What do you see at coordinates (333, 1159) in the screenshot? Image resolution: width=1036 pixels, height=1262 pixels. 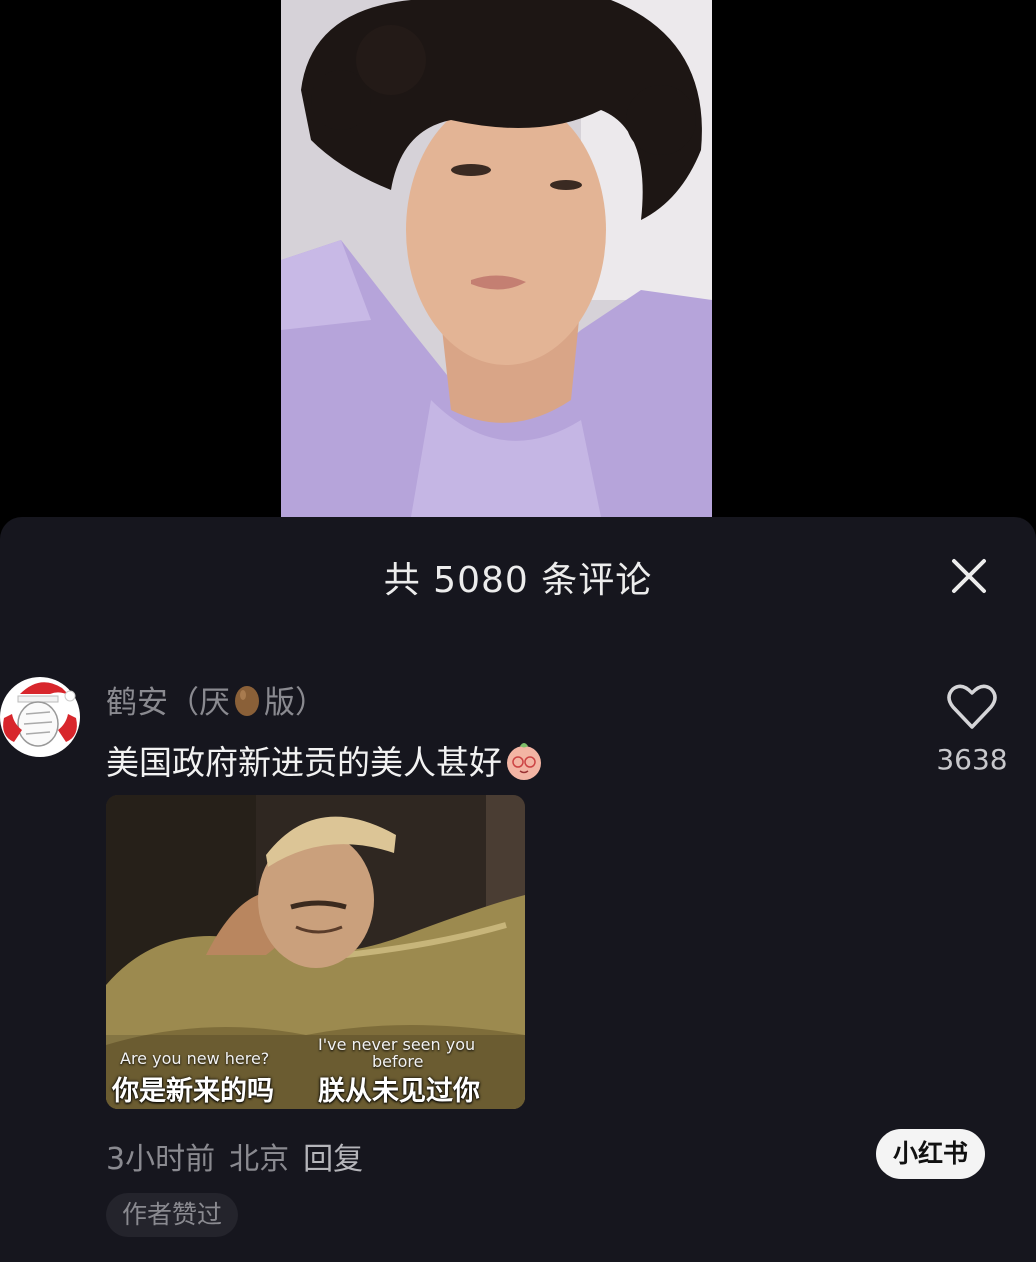 I see `reply-button: 回复` at bounding box center [333, 1159].